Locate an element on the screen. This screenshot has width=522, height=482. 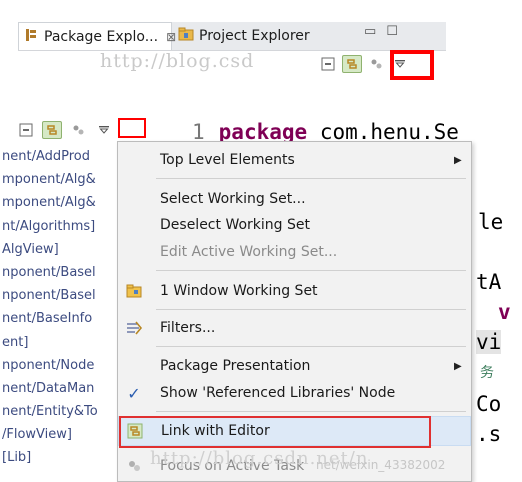
watermark: net/weixin_43382002 is located at coordinates (381, 465).